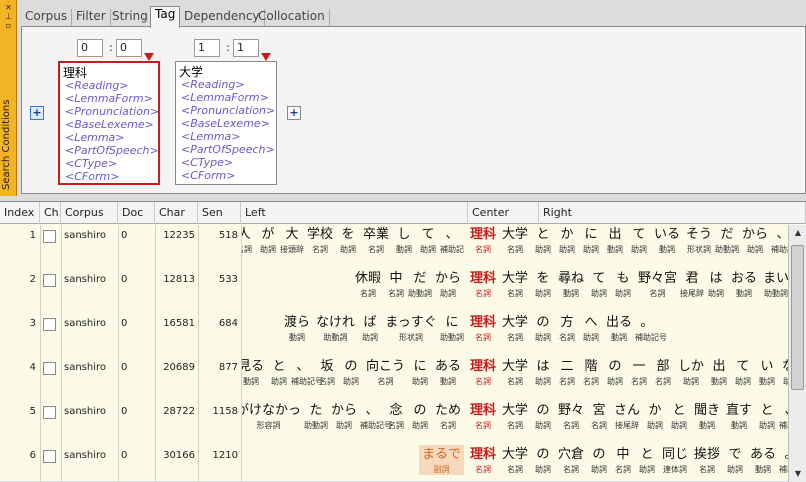 The width and height of the screenshot is (806, 482). Describe the element at coordinates (798, 474) in the screenshot. I see `scroll-down-icon: ▼` at that location.